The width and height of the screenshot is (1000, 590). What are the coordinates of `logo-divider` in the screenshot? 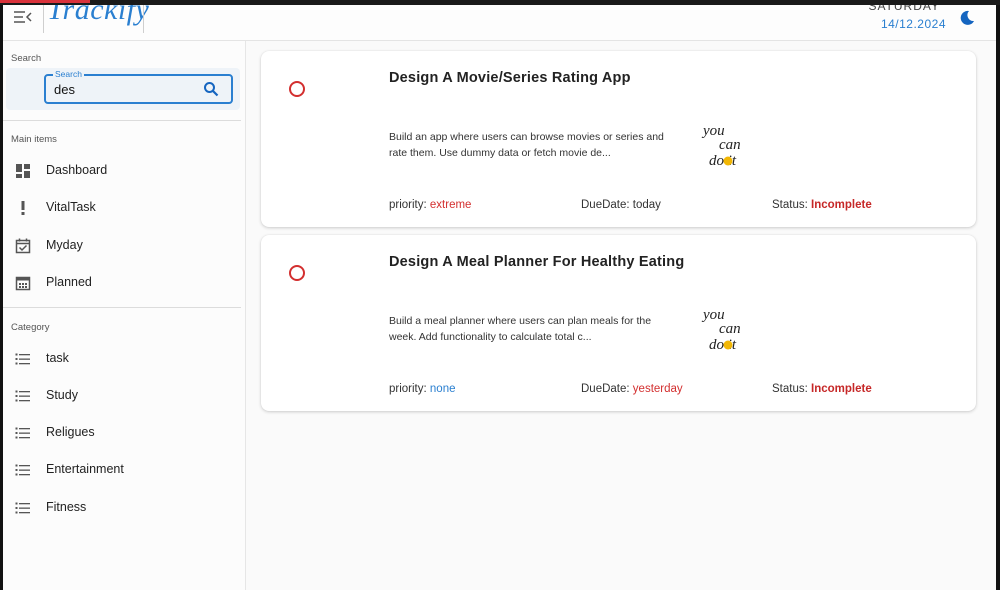 It's located at (43, 19).